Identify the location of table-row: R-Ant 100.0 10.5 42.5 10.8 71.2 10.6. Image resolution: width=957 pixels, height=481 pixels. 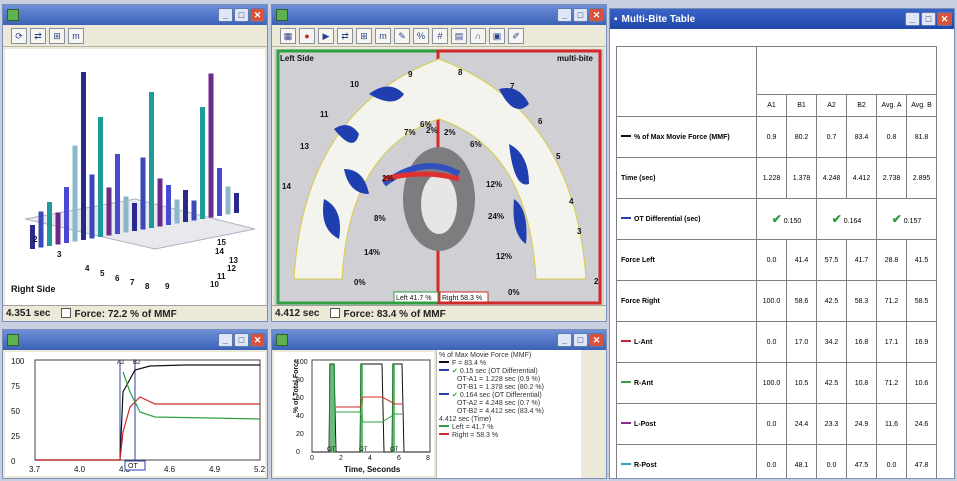
(776, 383).